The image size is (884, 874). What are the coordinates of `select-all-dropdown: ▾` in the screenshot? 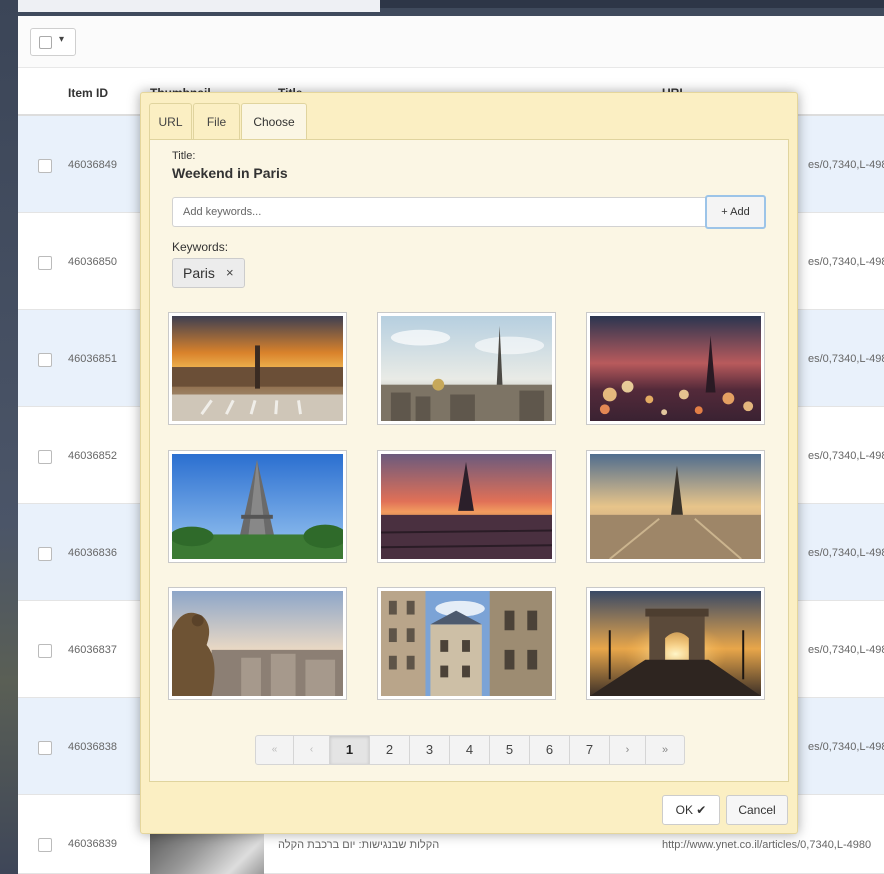 It's located at (53, 42).